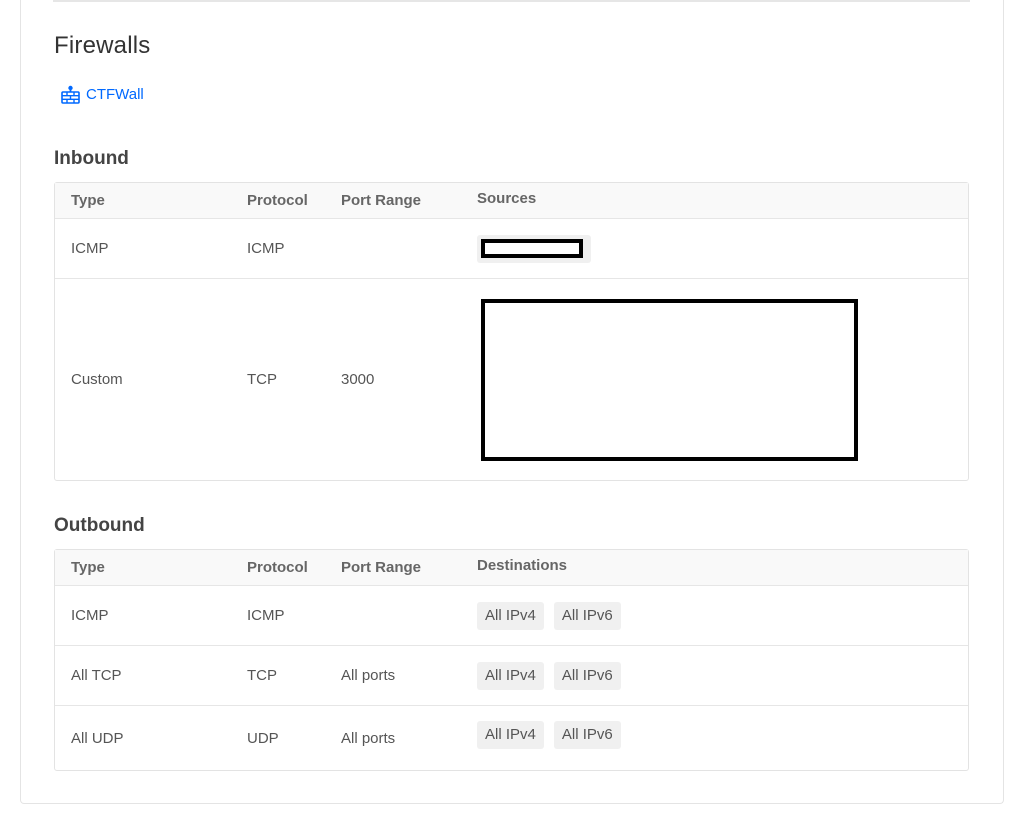  I want to click on table-row: All TCP TCP All ports All IPv4 All IPv6, so click(511, 676).